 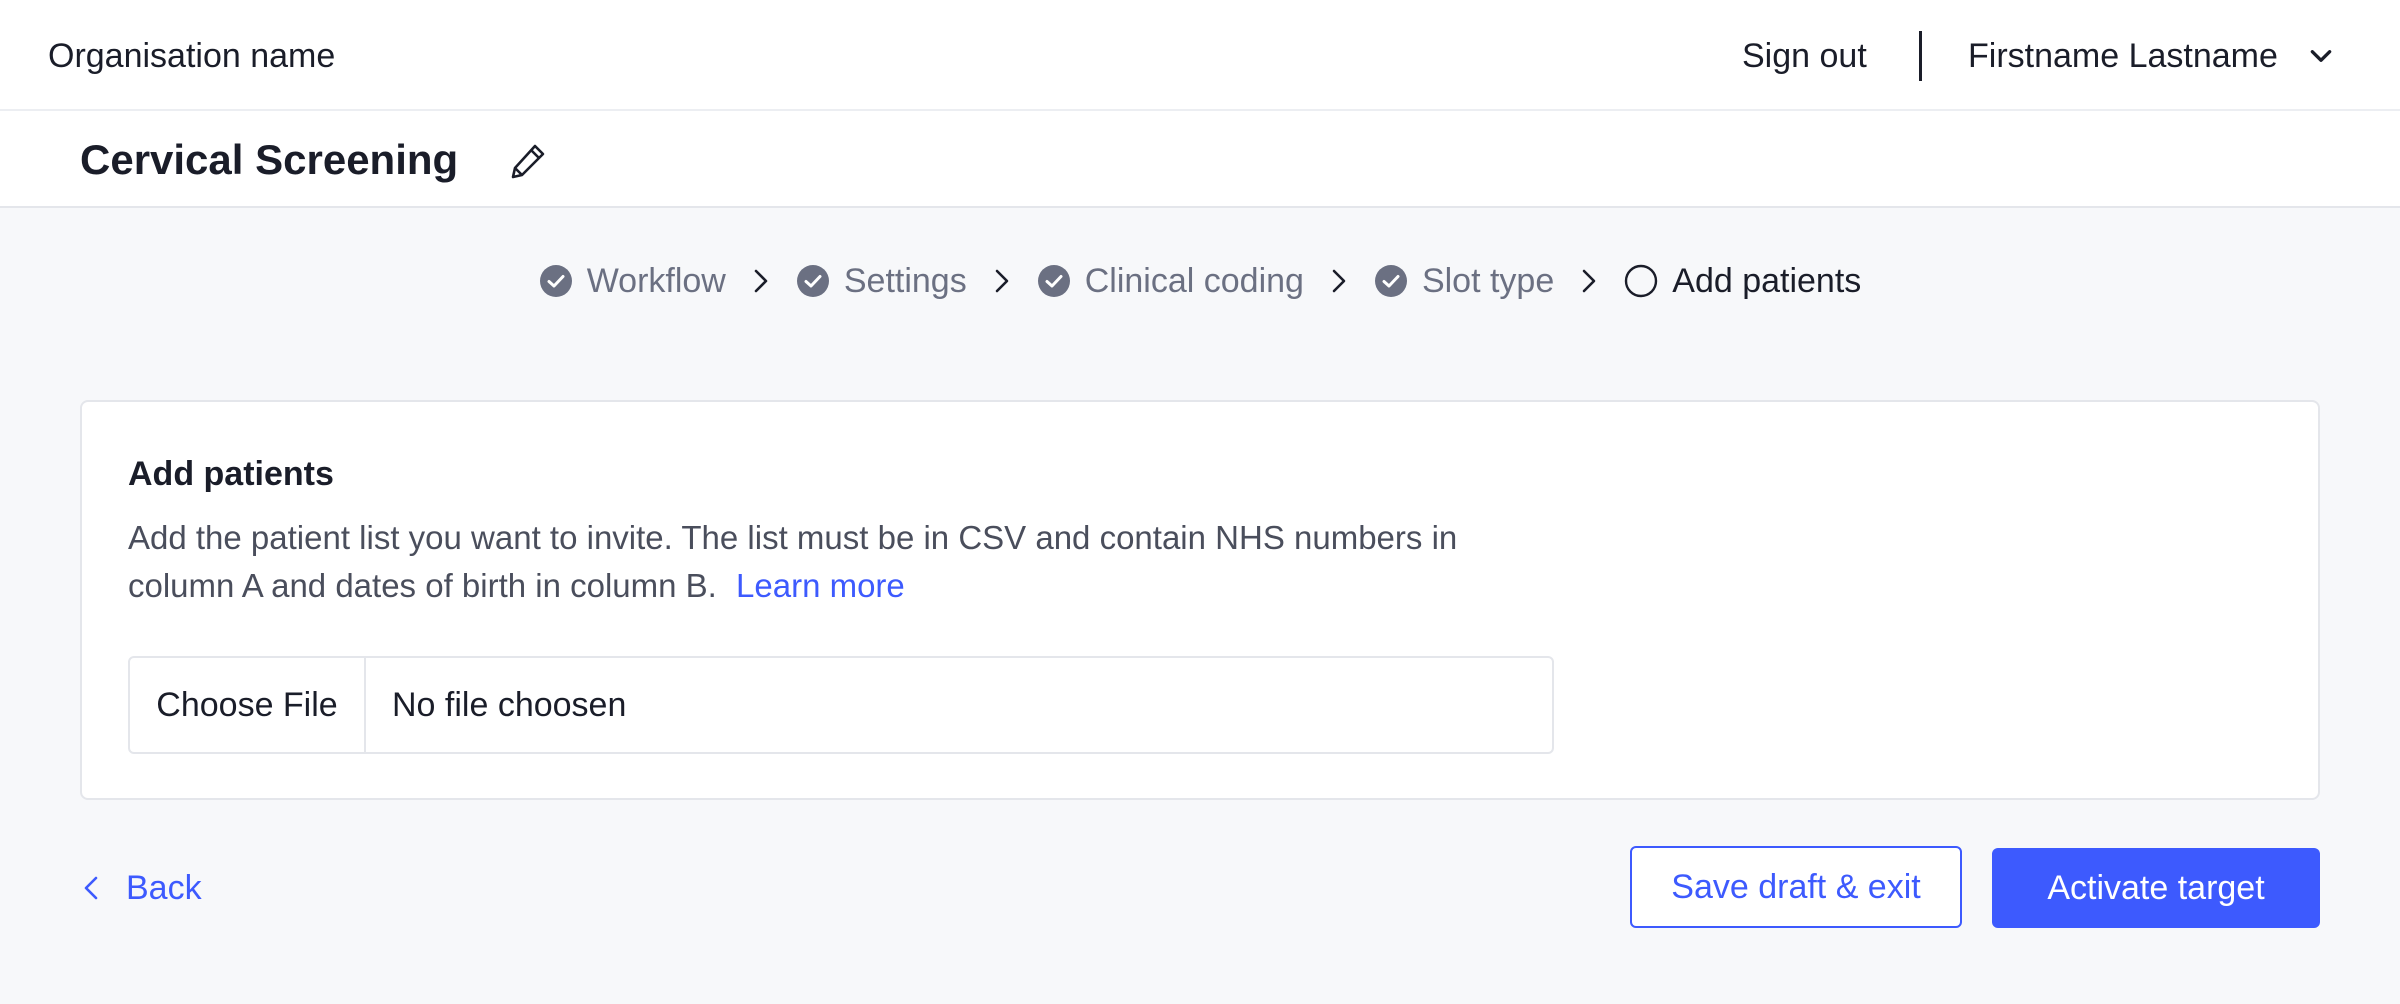 I want to click on back-label: Back, so click(x=164, y=888).